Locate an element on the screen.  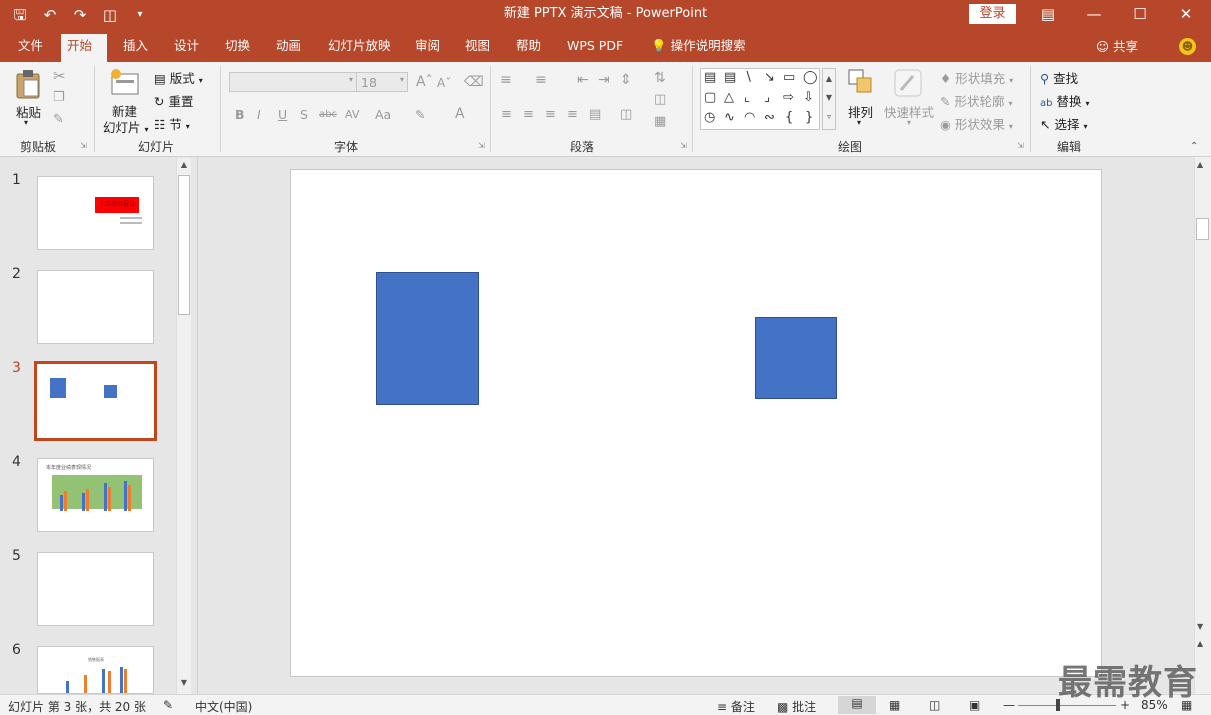
shapes-gallery: ▤ ▤ ∖ ↘ ▭ ◯ ▢ △ ⌞ ⌟ ⇨ ⇩ ◷ ∿ ◠ ∾ { } is located at coordinates (760, 99).